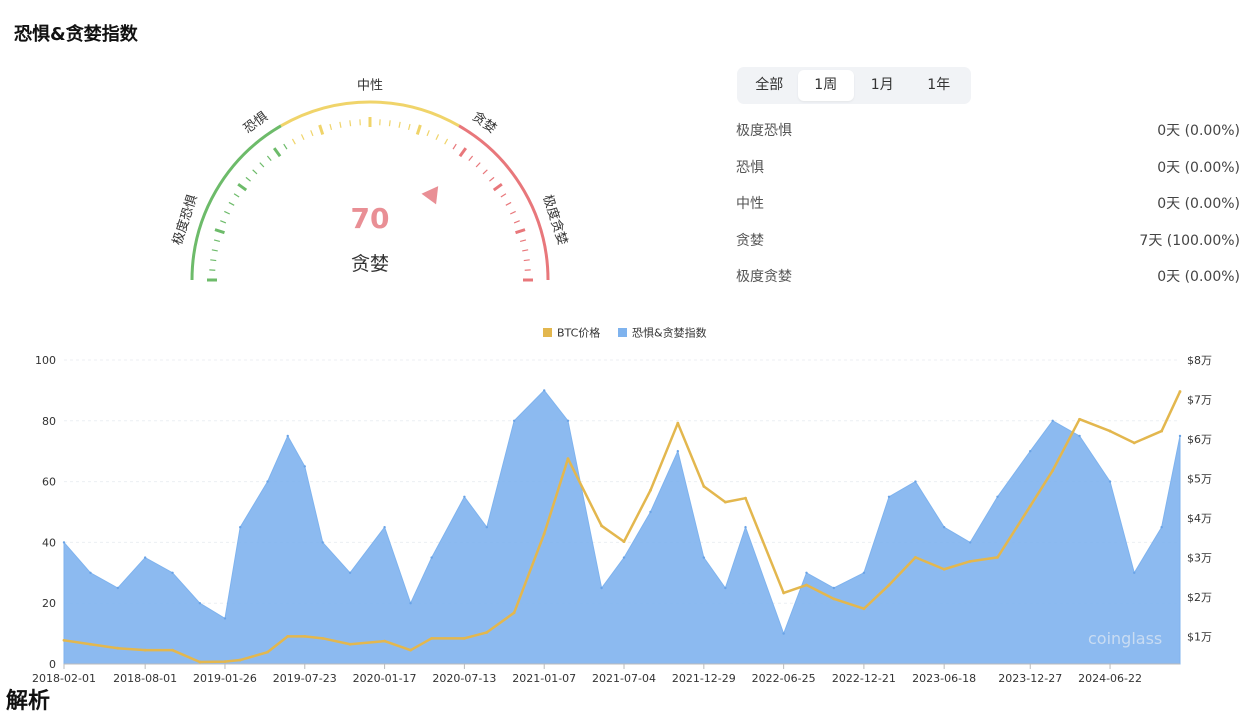  What do you see at coordinates (464, 678) in the screenshot?
I see `x-tick-label: 2020-07-13` at bounding box center [464, 678].